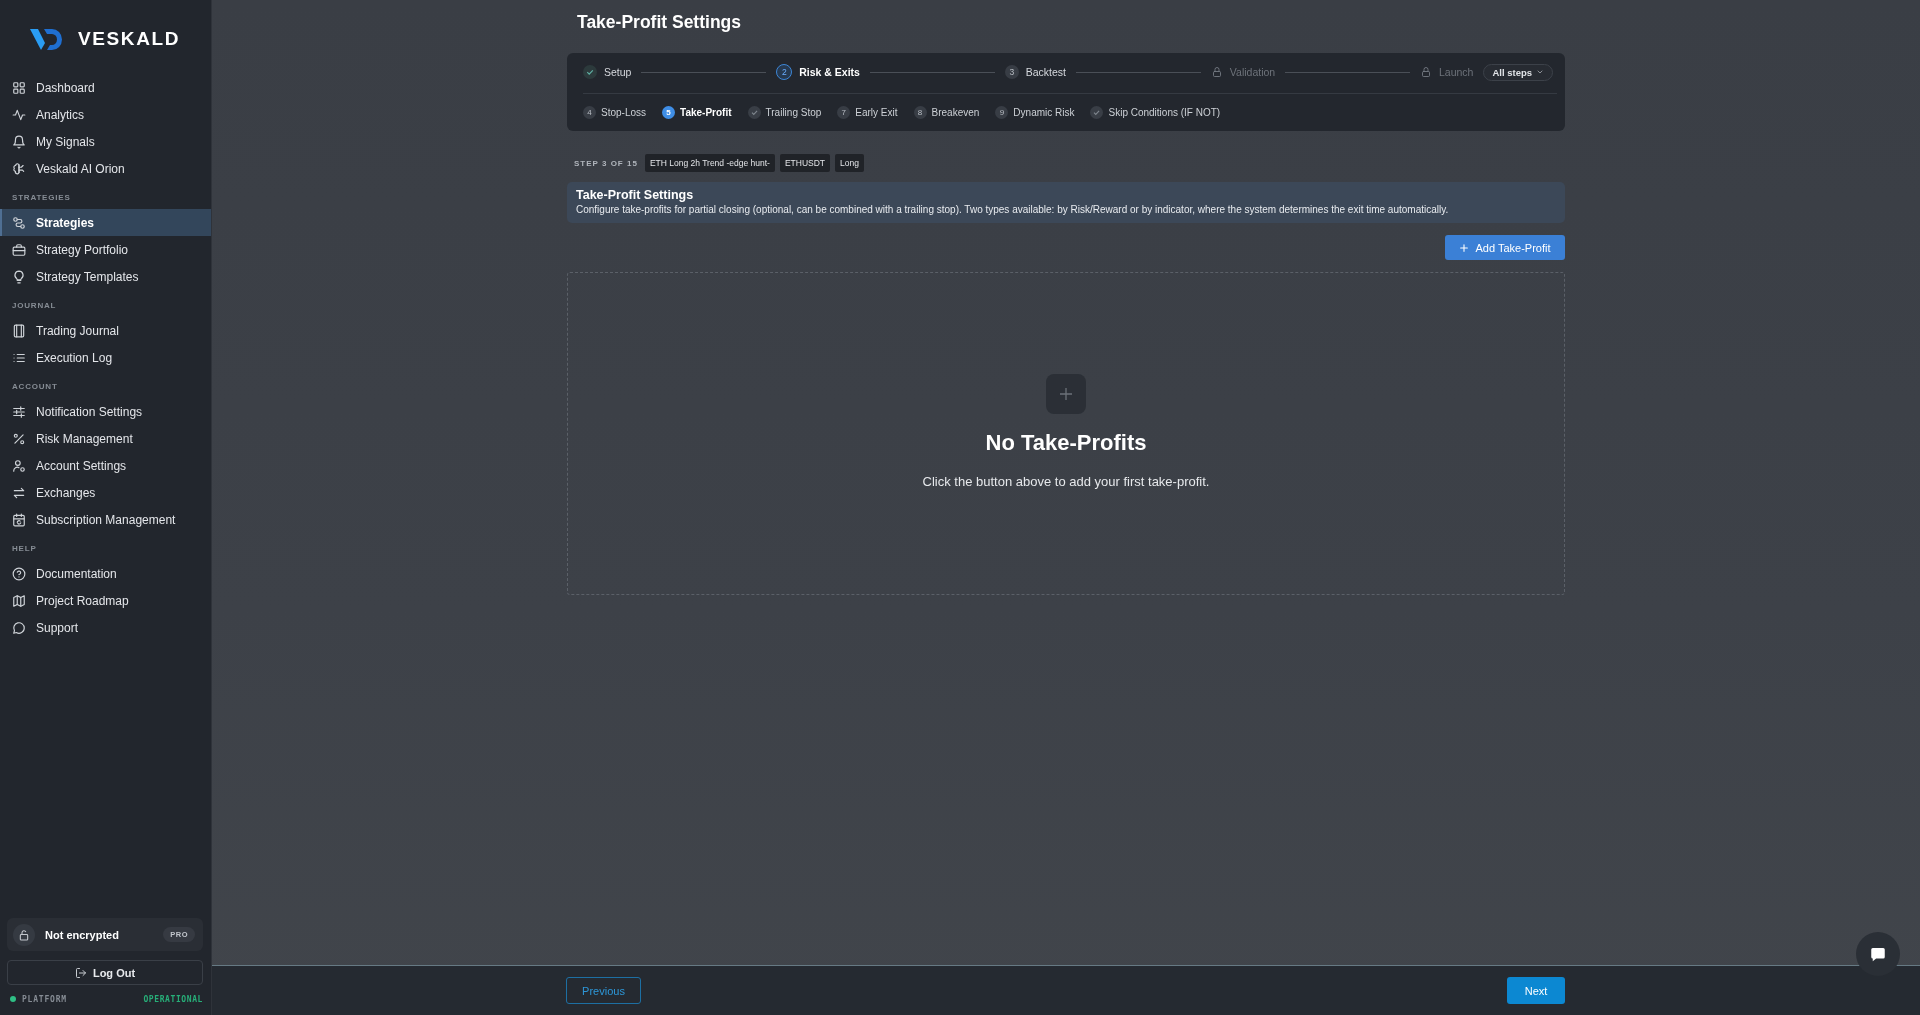 This screenshot has height=1015, width=1920. I want to click on sliders-icon, so click(19, 411).